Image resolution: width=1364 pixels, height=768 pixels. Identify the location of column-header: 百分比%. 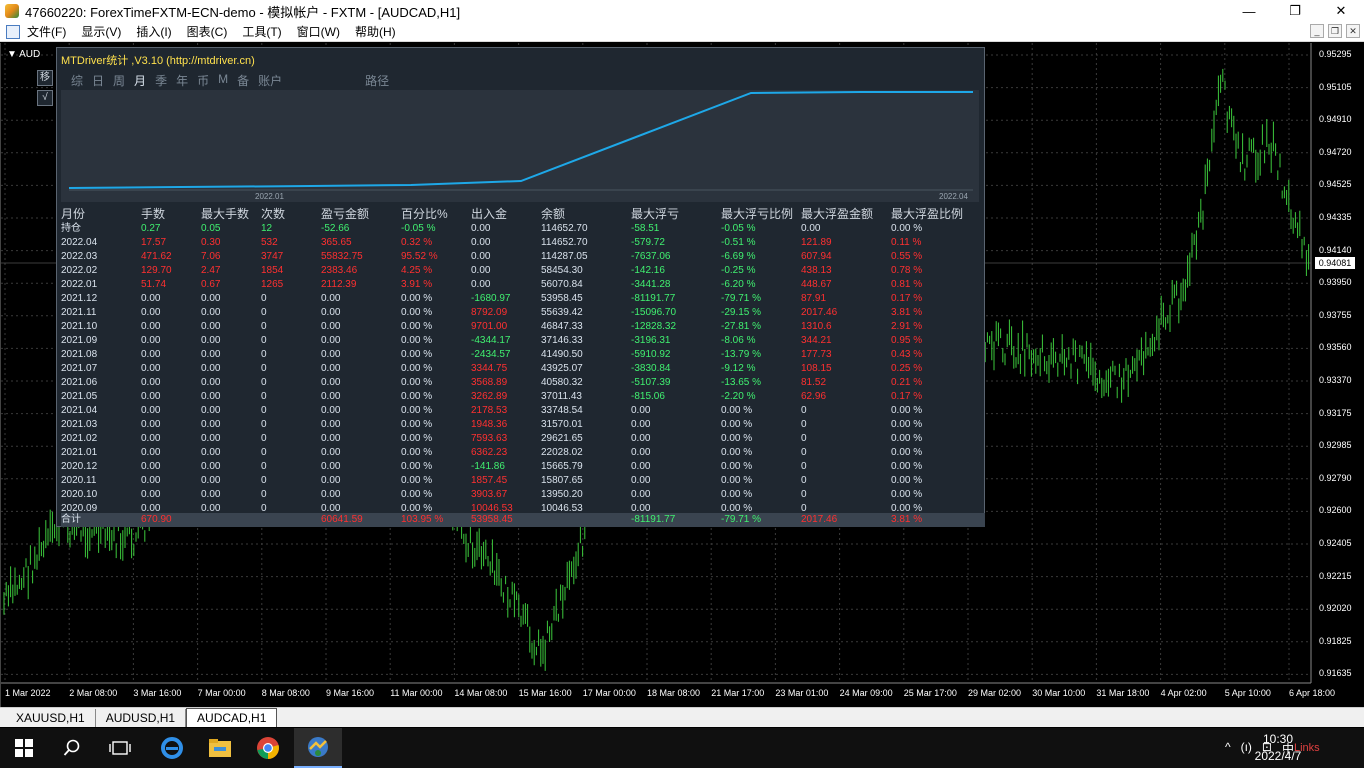
(424, 214).